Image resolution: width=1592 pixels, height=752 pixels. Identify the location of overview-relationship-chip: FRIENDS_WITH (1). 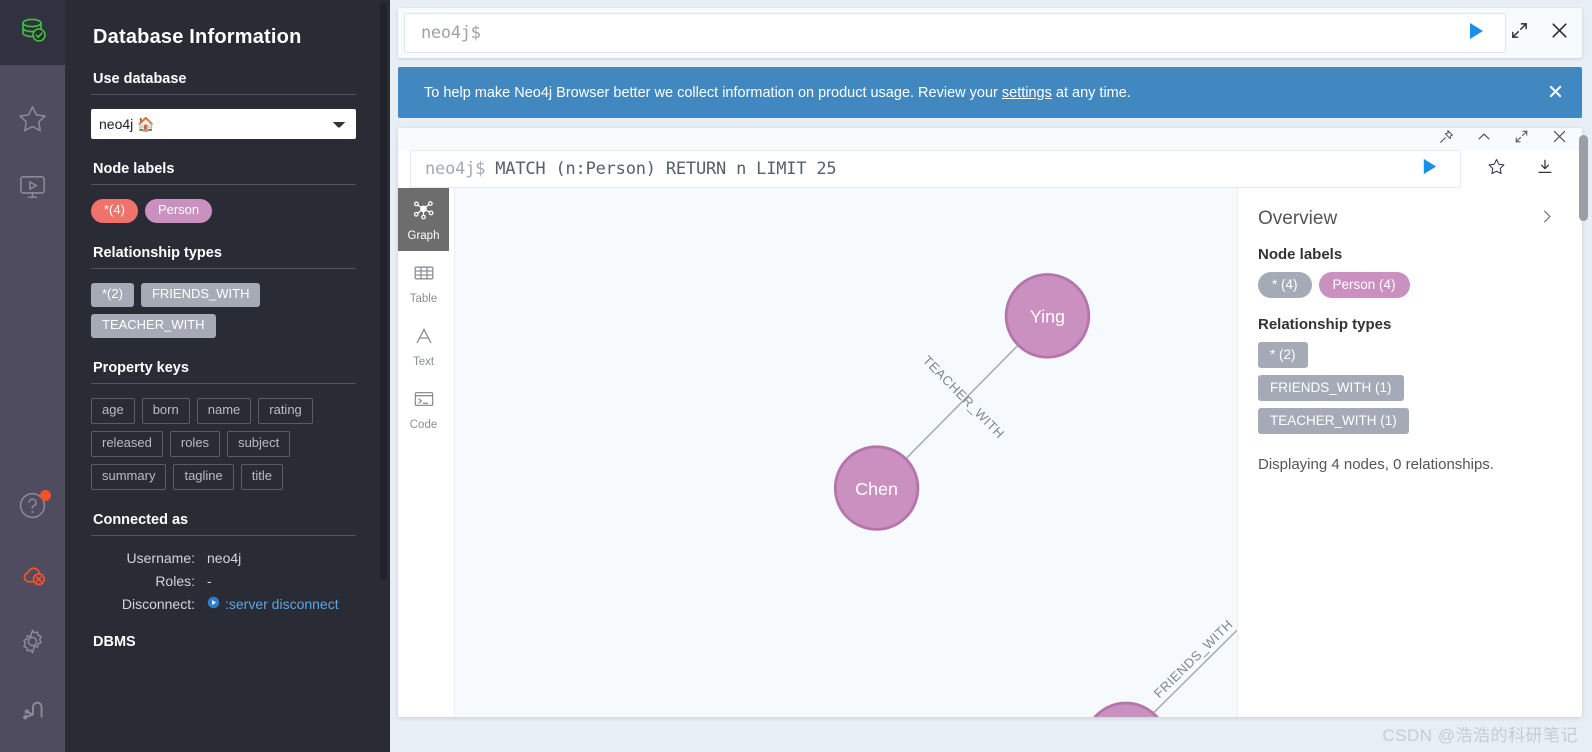
(1331, 388).